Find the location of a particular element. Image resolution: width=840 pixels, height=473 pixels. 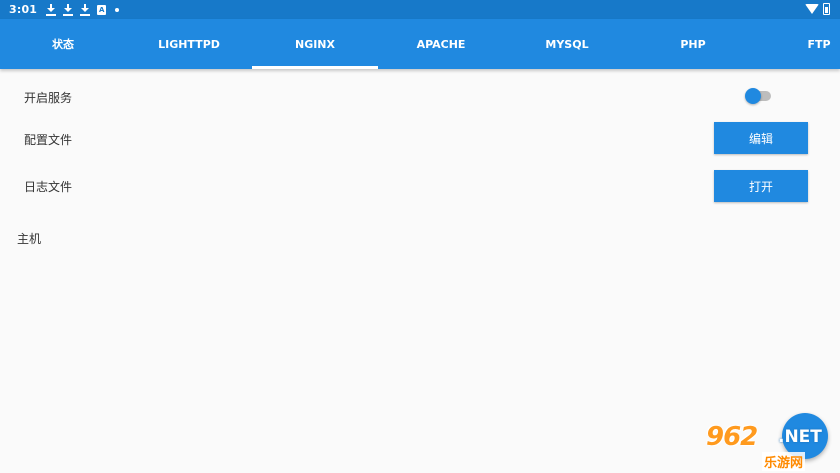

status-bar: 3:01 A is located at coordinates (420, 9).